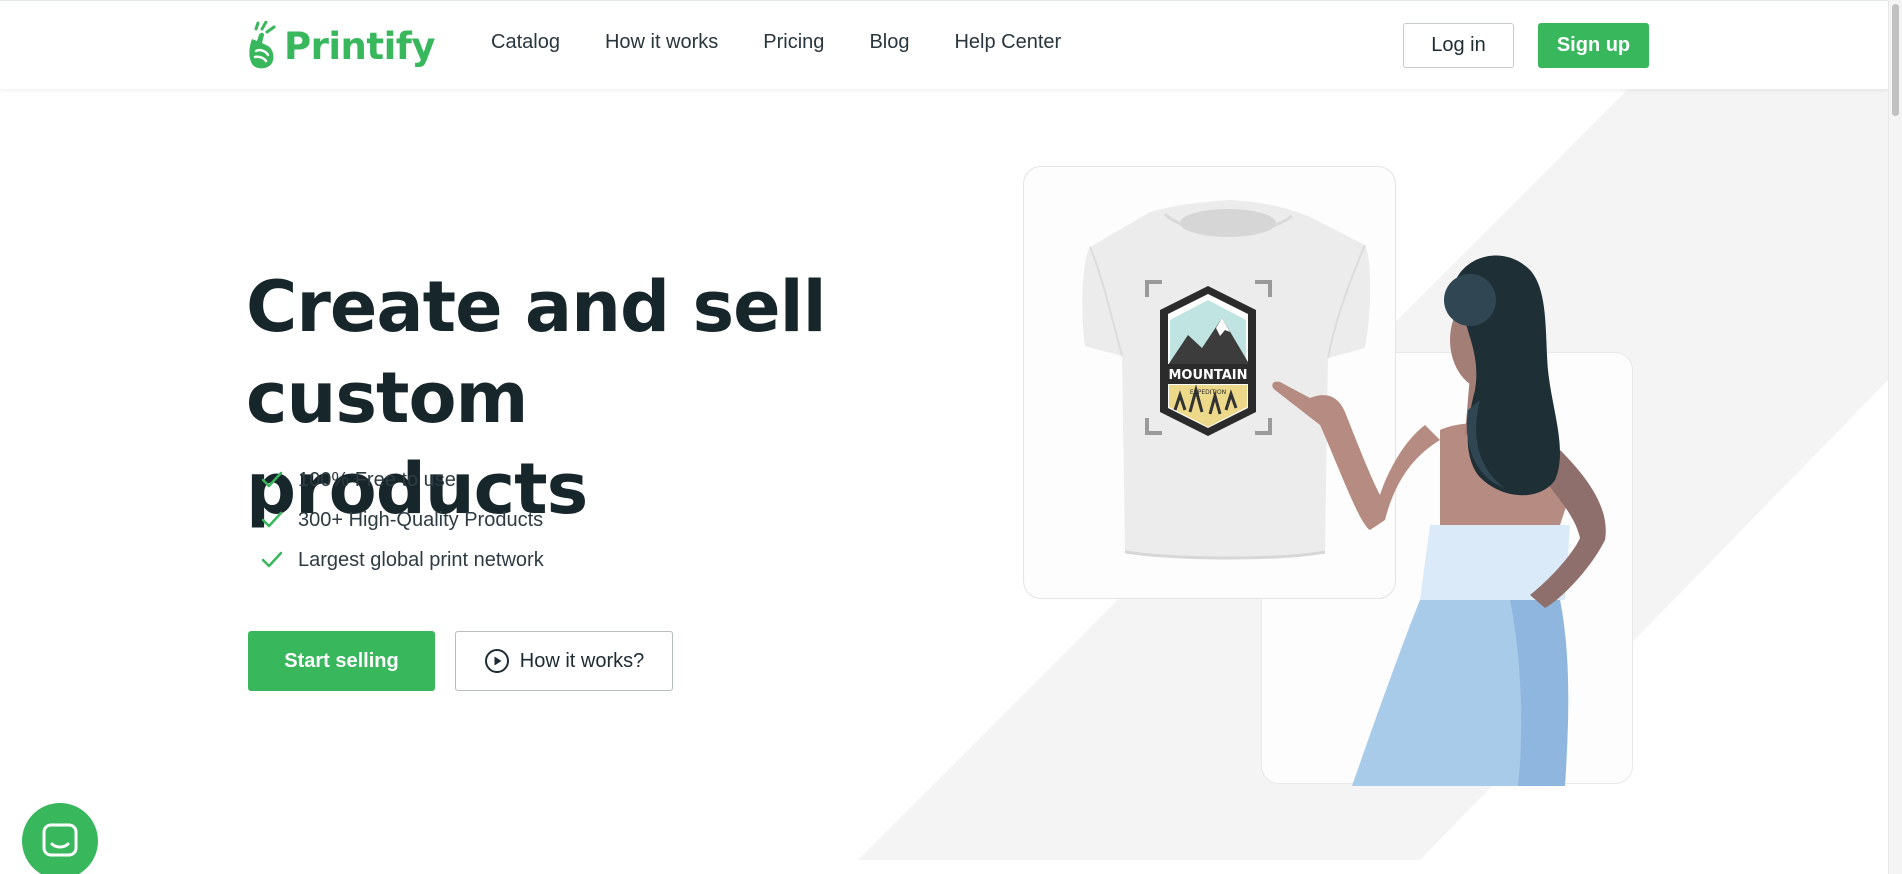  I want to click on hero-title-line-1: Create and sell, so click(536, 307).